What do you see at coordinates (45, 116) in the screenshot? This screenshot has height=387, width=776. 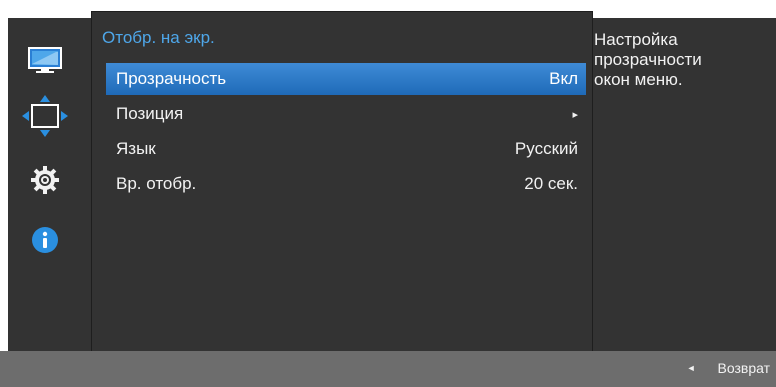 I see `move-arrows-icon` at bounding box center [45, 116].